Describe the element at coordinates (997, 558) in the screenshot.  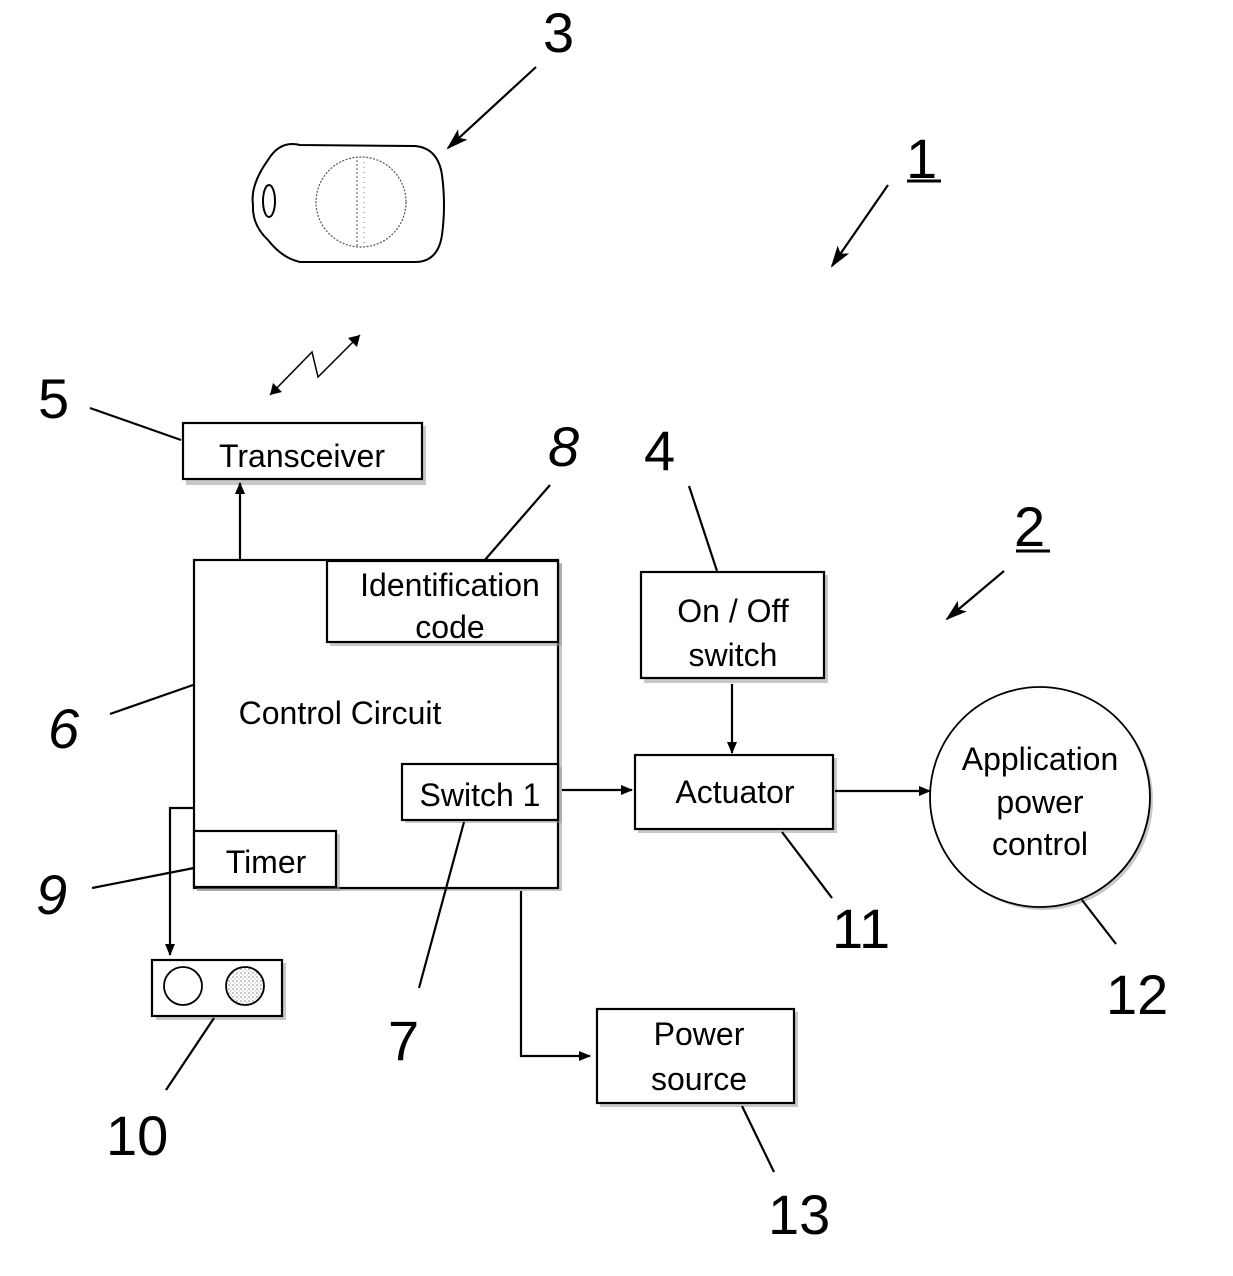
I see `device-reference: 2` at that location.